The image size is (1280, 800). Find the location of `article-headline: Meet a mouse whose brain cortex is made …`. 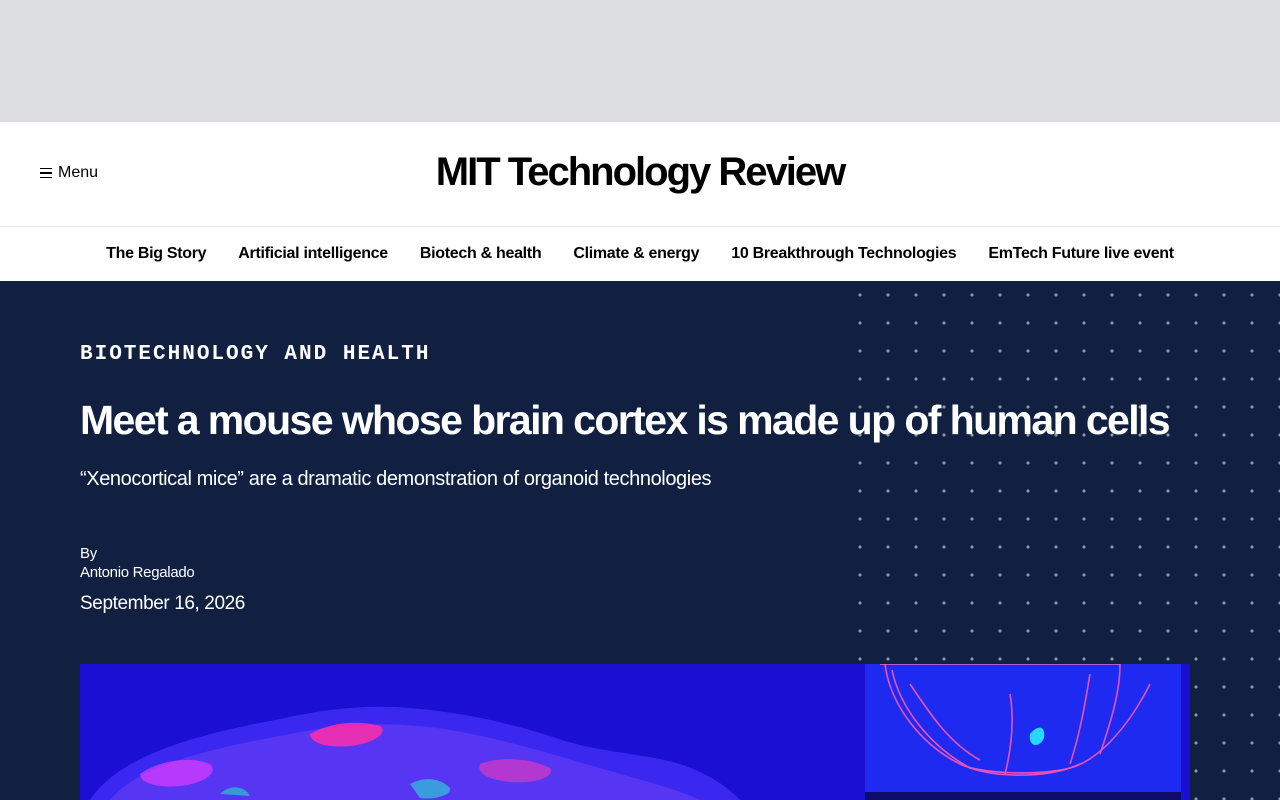

article-headline: Meet a mouse whose brain cortex is made … is located at coordinates (625, 420).